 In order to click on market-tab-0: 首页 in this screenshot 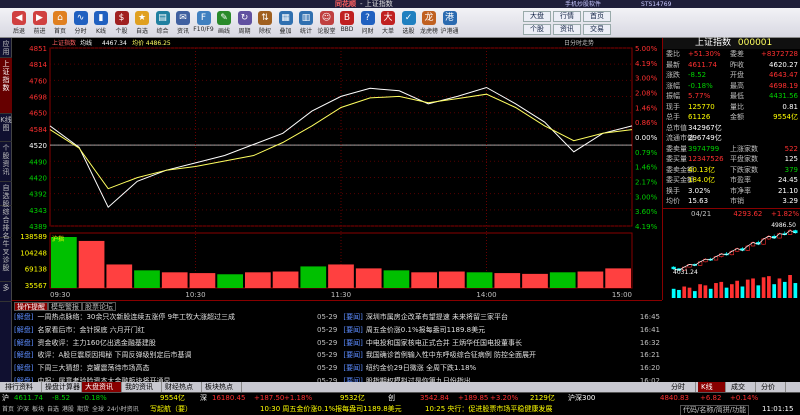, I will do `click(9, 409)`.